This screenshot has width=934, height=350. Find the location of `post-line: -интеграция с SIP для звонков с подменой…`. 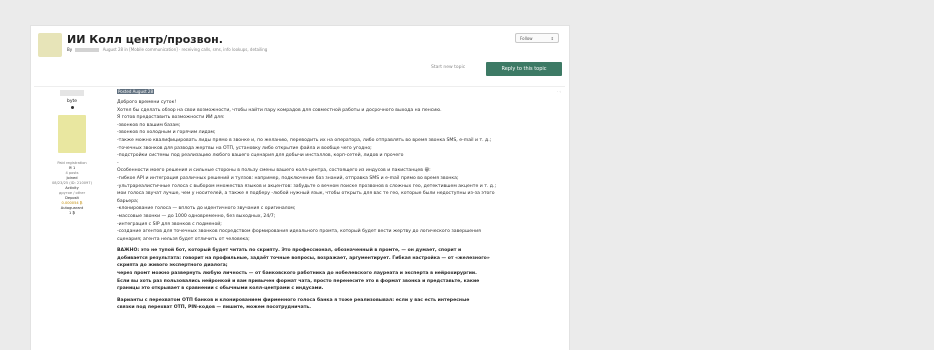

post-line: -интеграция с SIP для звонков с подменой… is located at coordinates (169, 224).